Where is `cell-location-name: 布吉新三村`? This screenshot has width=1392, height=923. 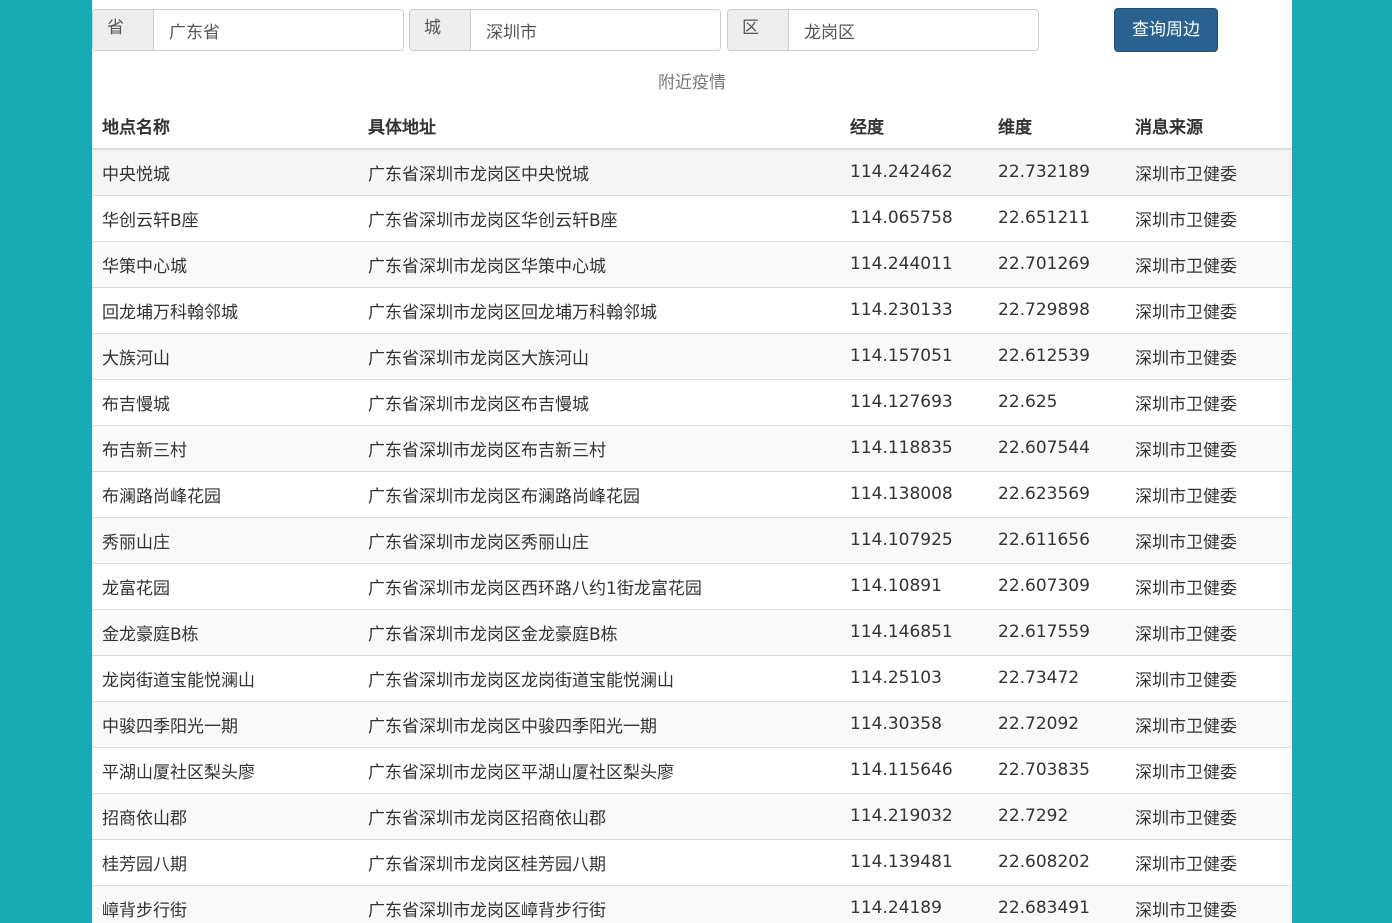
cell-location-name: 布吉新三村 is located at coordinates (225, 447).